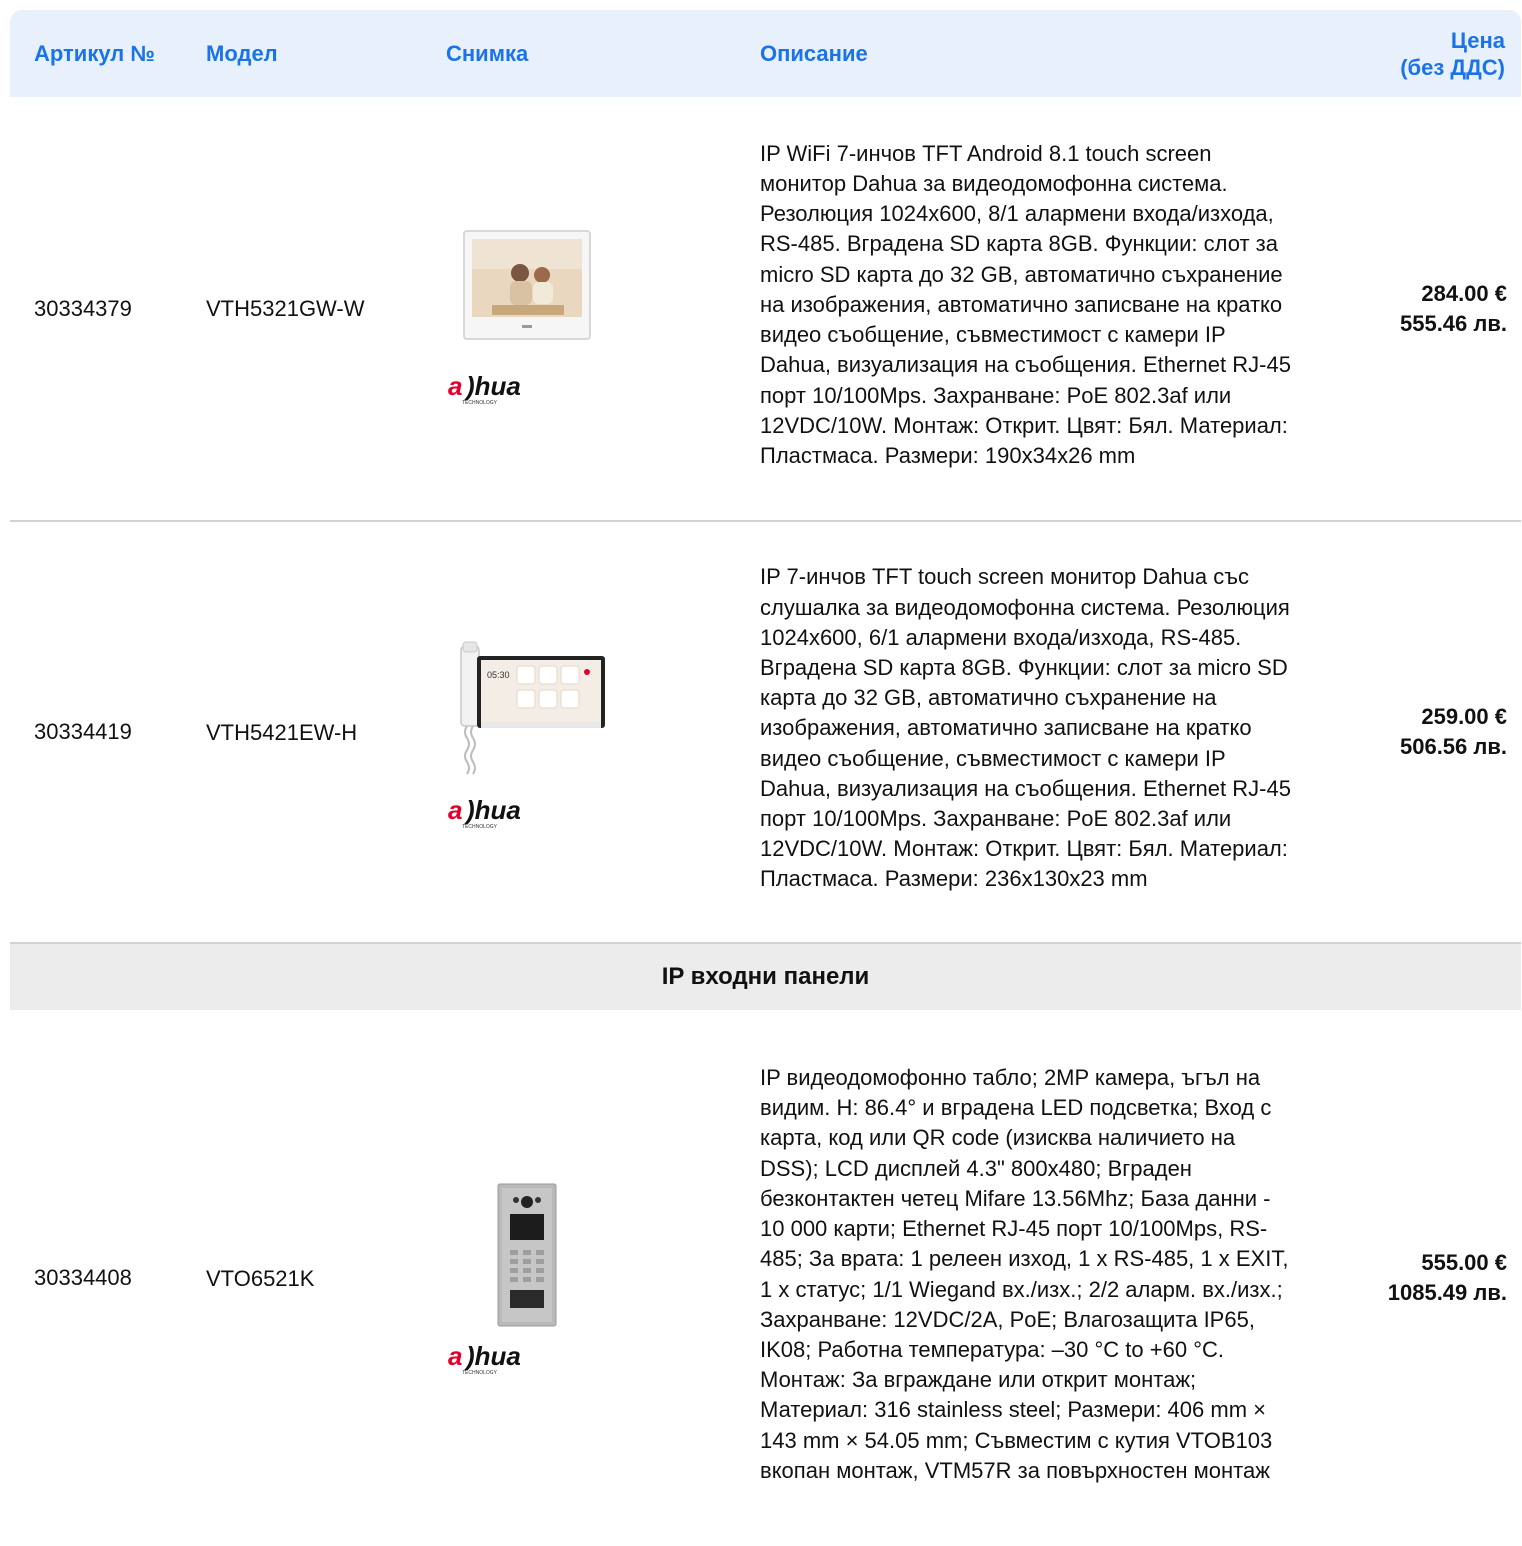  Describe the element at coordinates (323, 53) in the screenshot. I see `header-model: Модел` at that location.